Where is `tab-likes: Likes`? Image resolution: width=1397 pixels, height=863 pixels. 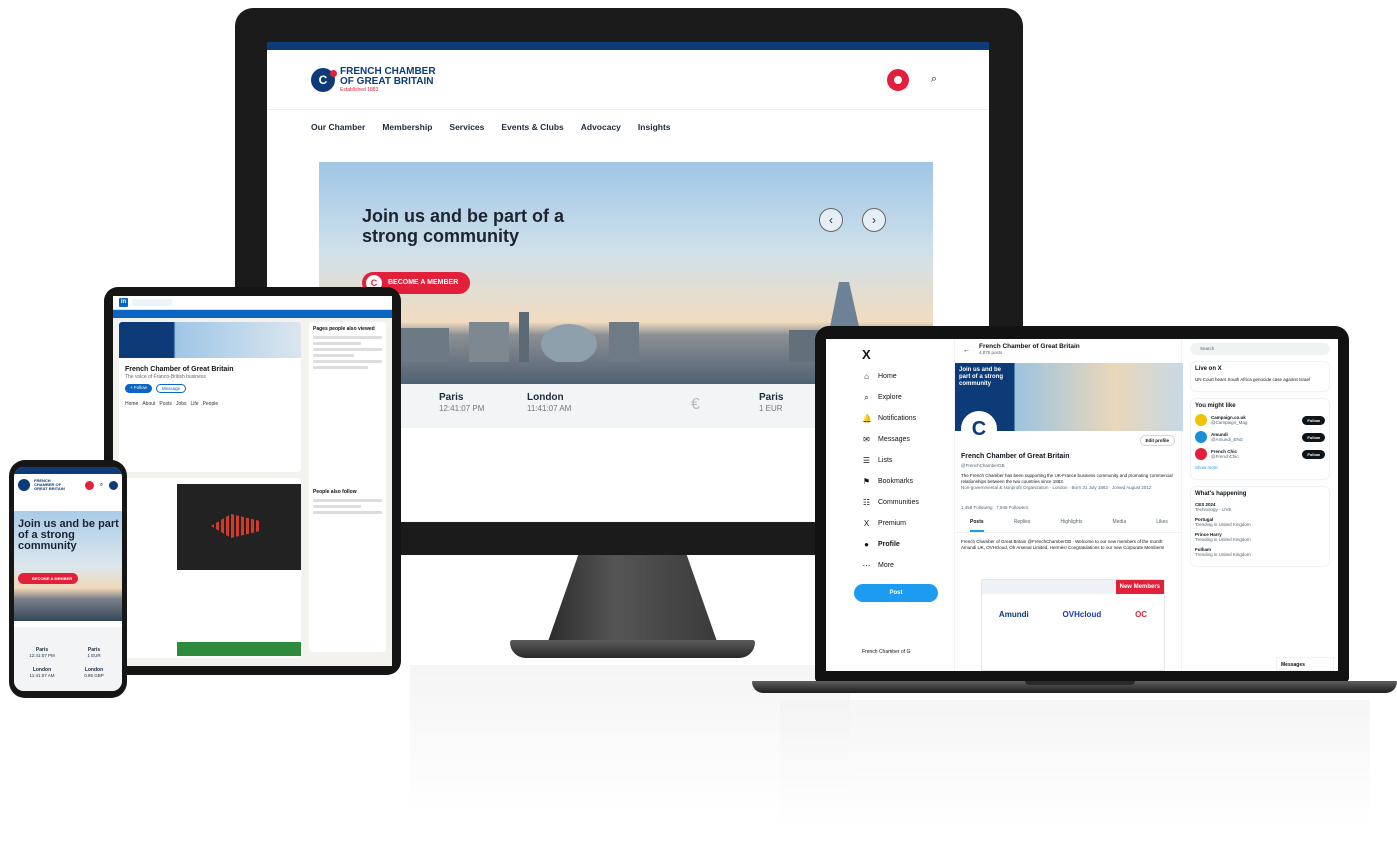
tab-likes: Likes is located at coordinates (1162, 525).